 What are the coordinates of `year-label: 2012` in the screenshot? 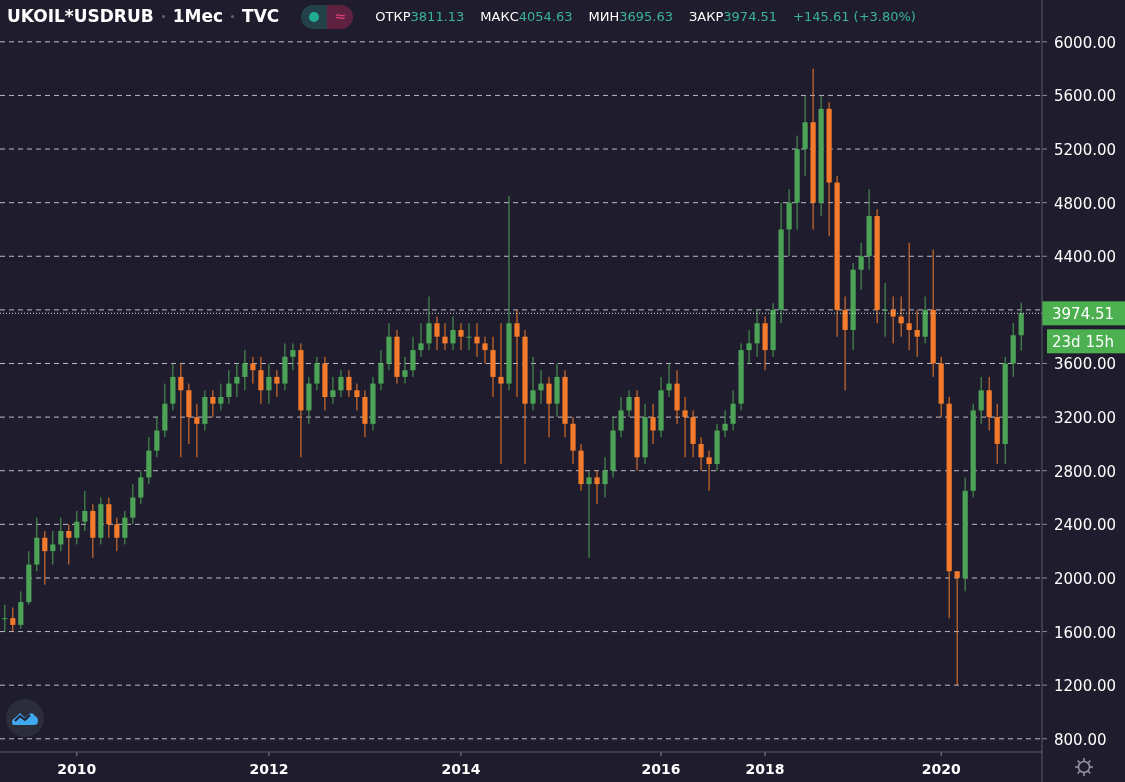 It's located at (269, 769).